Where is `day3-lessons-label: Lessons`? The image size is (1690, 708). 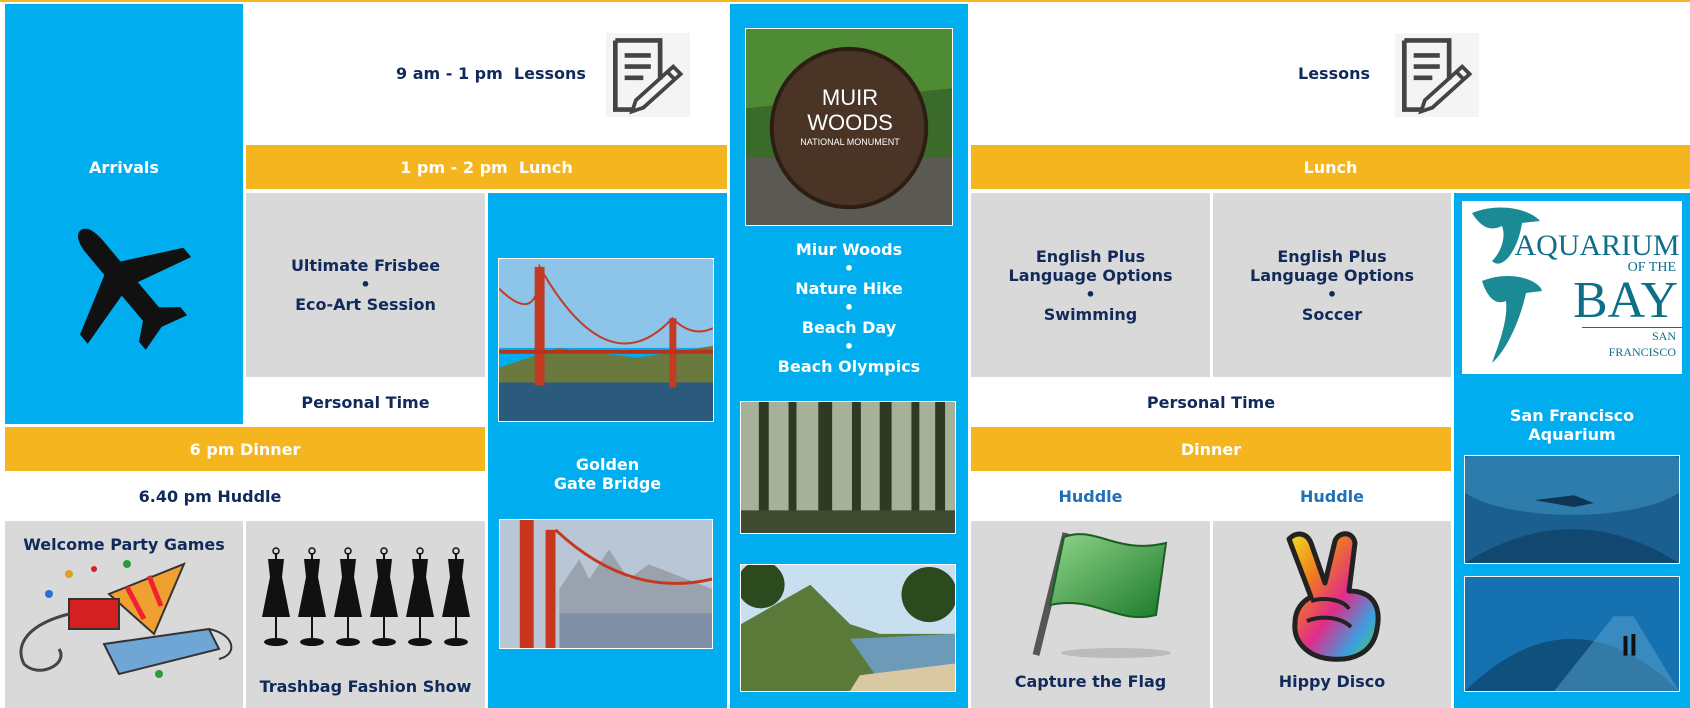
day3-lessons-label: Lessons is located at coordinates (1334, 73).